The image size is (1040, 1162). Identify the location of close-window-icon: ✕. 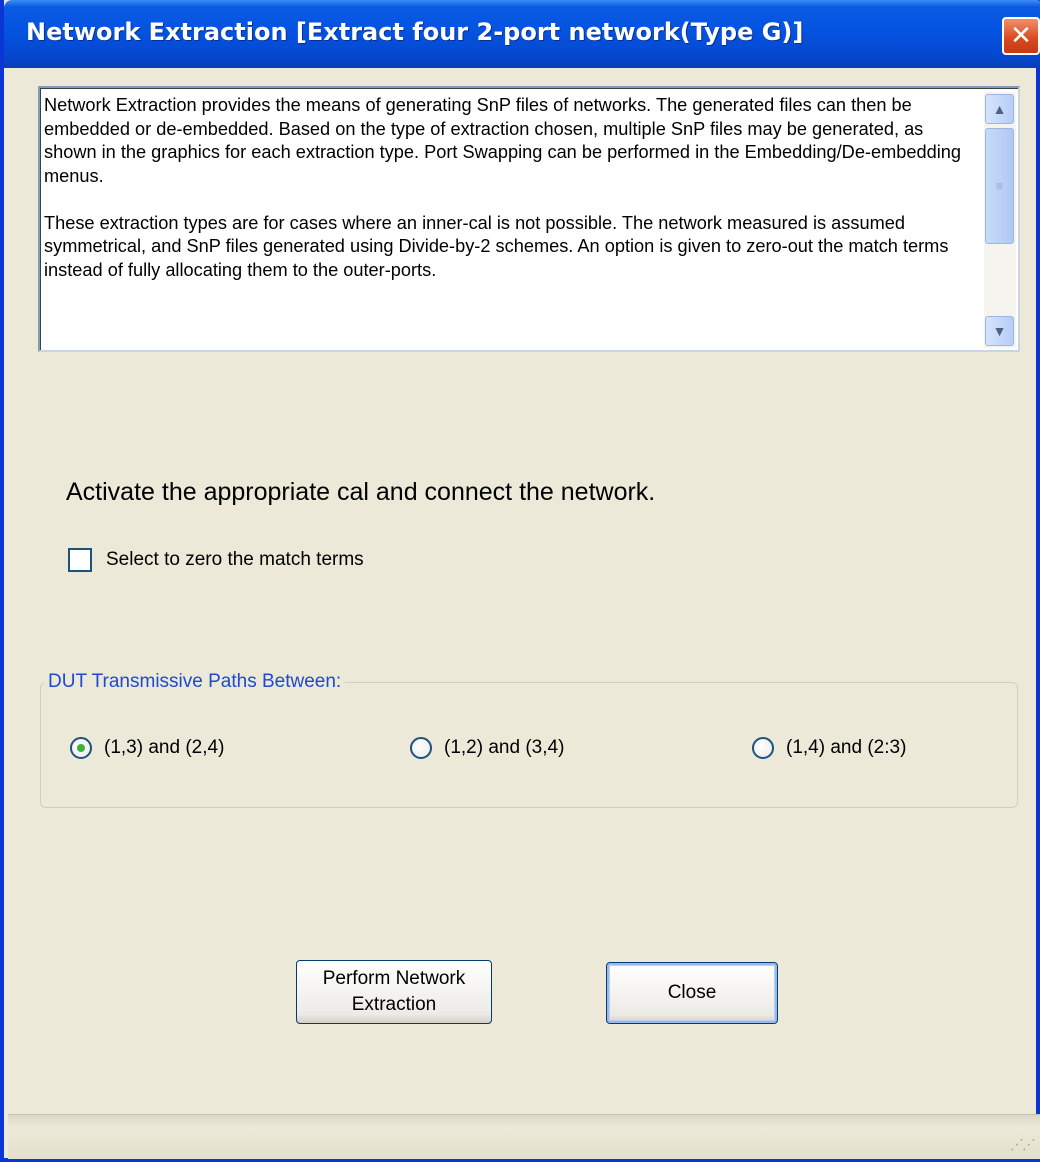
(1021, 36).